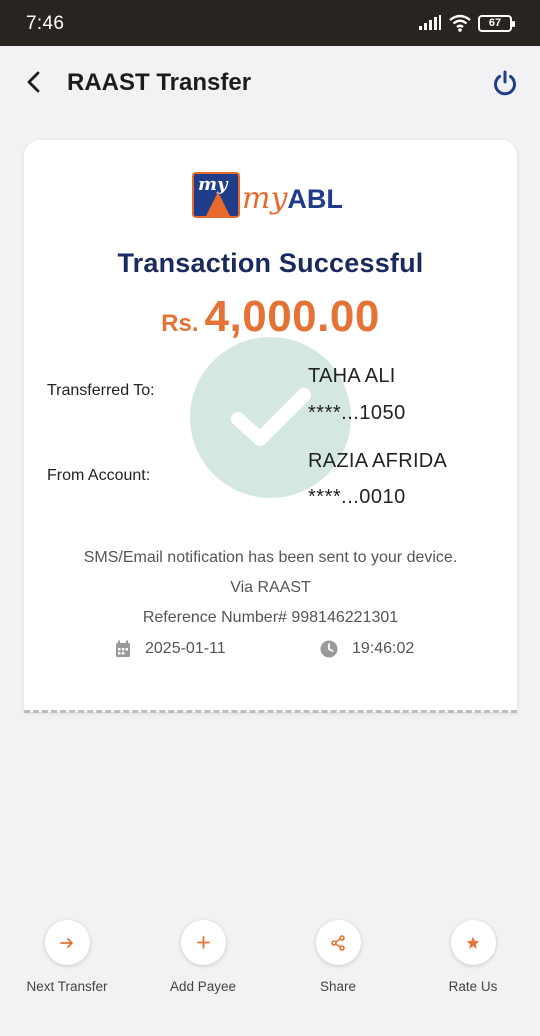  Describe the element at coordinates (292, 316) in the screenshot. I see `amount-value: 4,000.00` at that location.